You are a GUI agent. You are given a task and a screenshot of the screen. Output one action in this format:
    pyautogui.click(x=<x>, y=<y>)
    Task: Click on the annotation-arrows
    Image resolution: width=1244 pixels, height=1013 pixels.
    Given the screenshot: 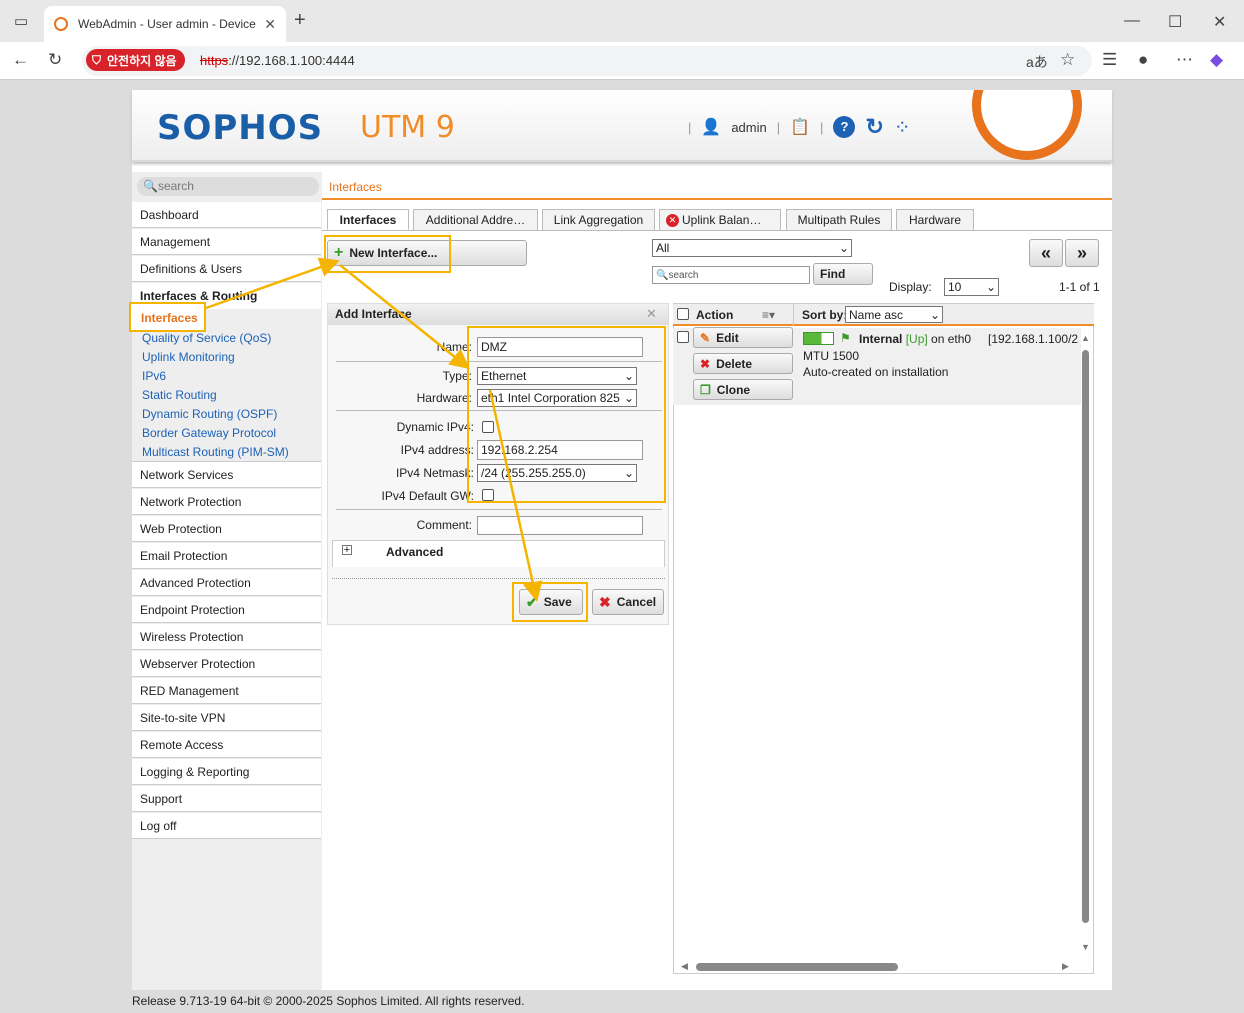 What is the action you would take?
    pyautogui.click(x=374, y=429)
    